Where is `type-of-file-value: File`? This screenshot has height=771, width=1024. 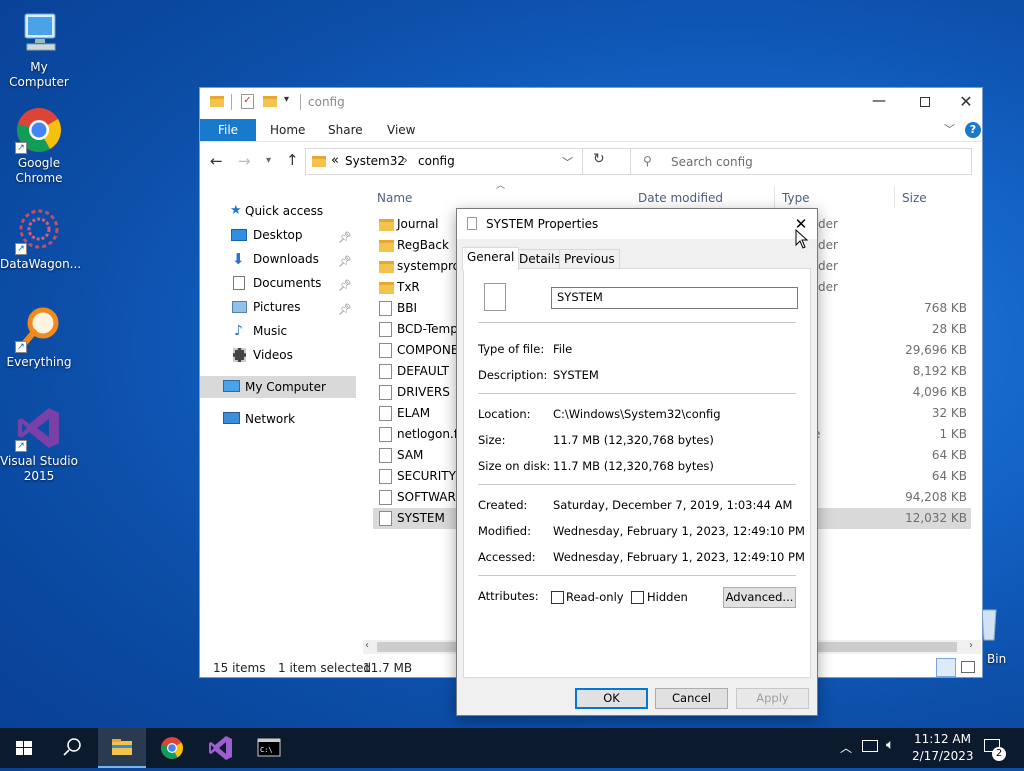
type-of-file-value: File is located at coordinates (563, 349).